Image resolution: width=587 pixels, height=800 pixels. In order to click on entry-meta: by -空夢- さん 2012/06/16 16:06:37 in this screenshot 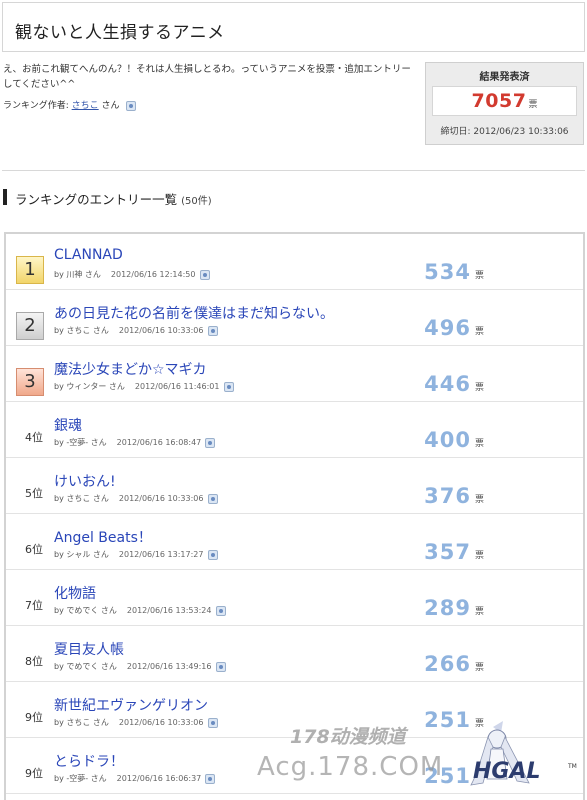, I will do `click(135, 778)`.